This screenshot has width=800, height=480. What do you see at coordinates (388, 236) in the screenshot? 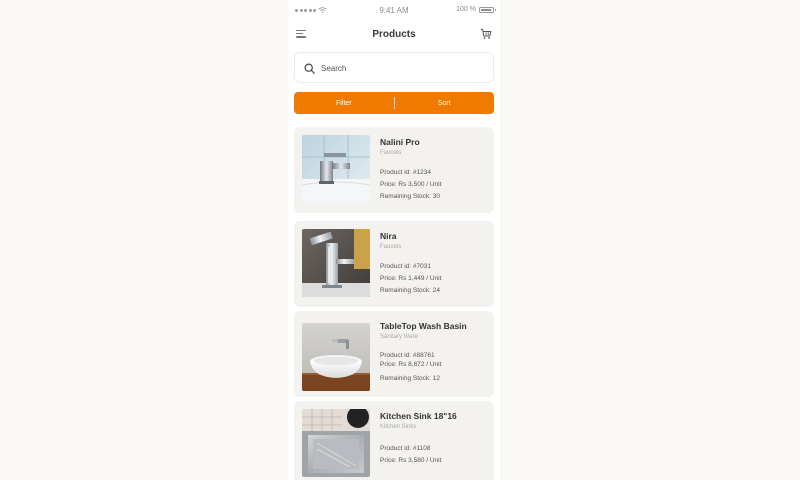
I see `product-name: Nira` at bounding box center [388, 236].